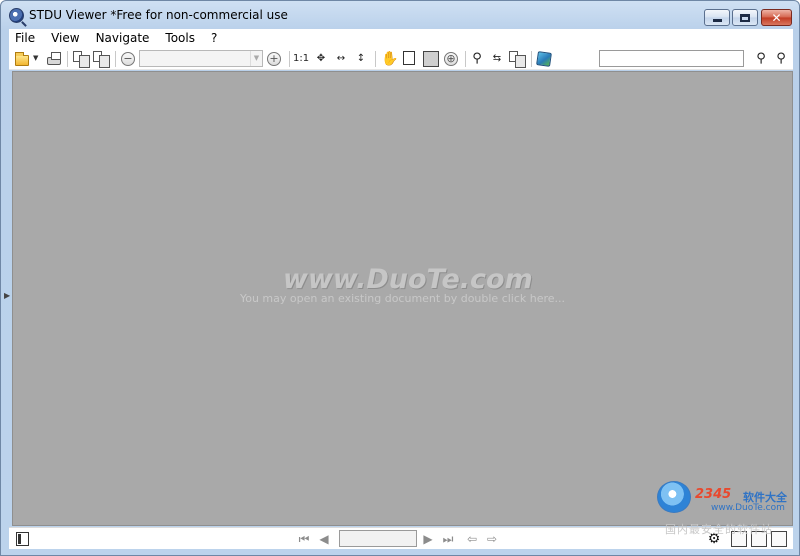 The height and width of the screenshot is (556, 800). I want to click on minimize-button, so click(717, 17).